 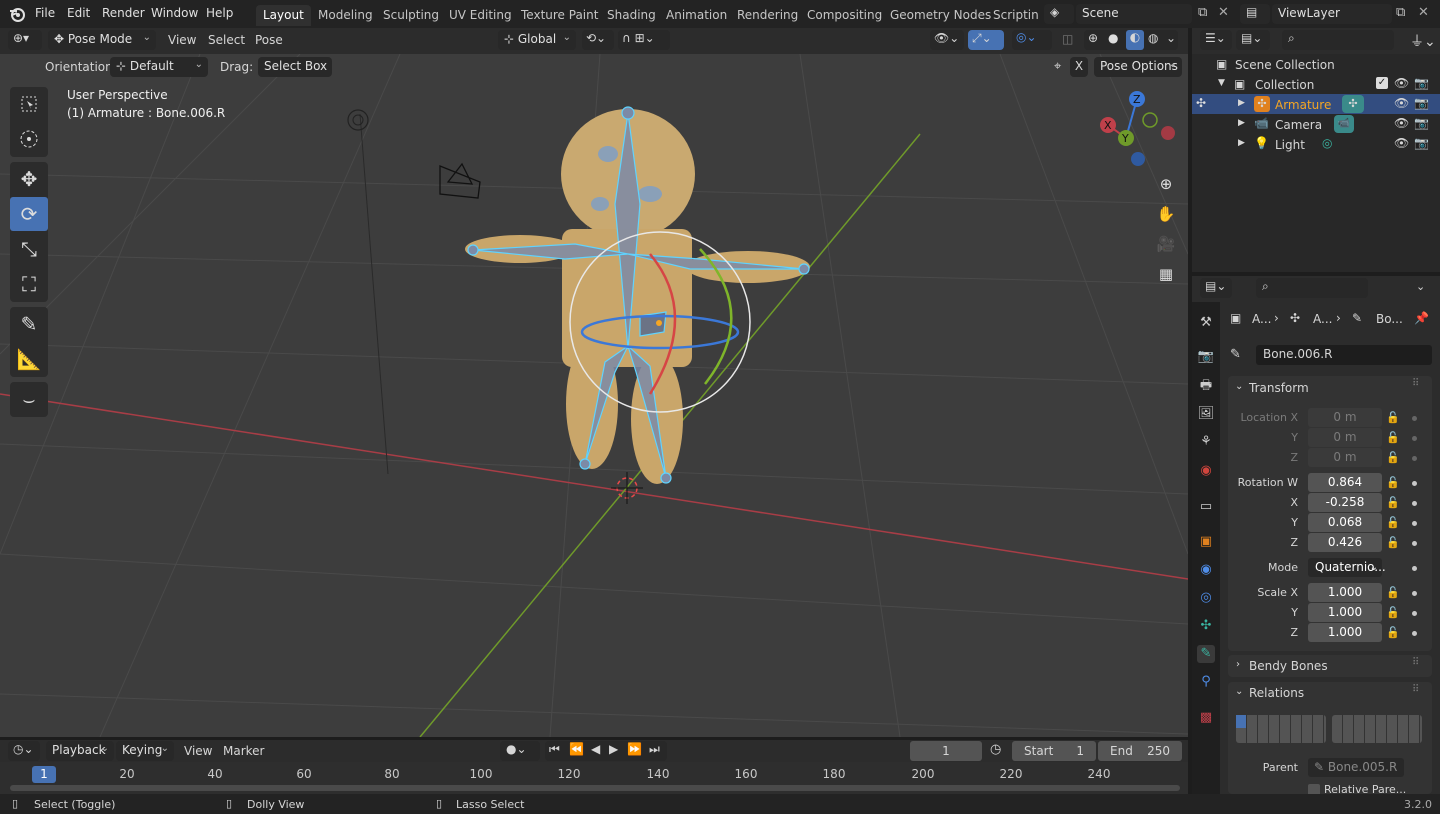 I want to click on camera-view-icon: 🎥, so click(x=1166, y=244).